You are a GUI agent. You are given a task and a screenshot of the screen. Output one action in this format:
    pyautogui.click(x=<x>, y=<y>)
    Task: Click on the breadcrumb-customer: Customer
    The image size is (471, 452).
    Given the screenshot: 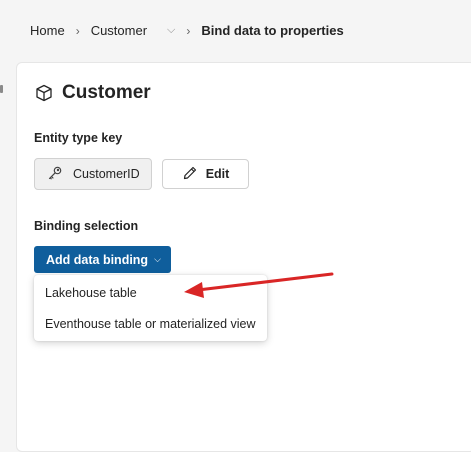 What is the action you would take?
    pyautogui.click(x=119, y=30)
    